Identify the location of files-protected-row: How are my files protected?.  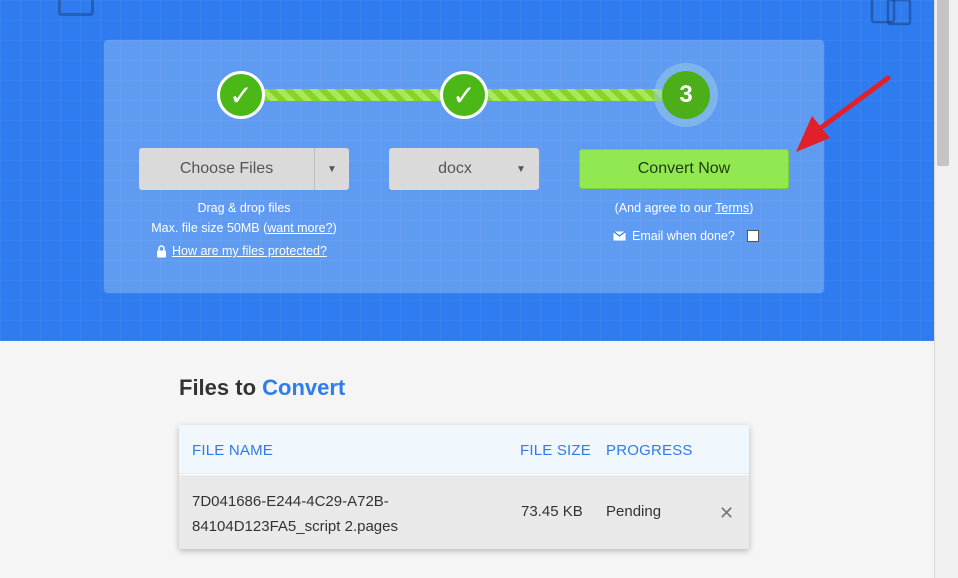
(241, 251).